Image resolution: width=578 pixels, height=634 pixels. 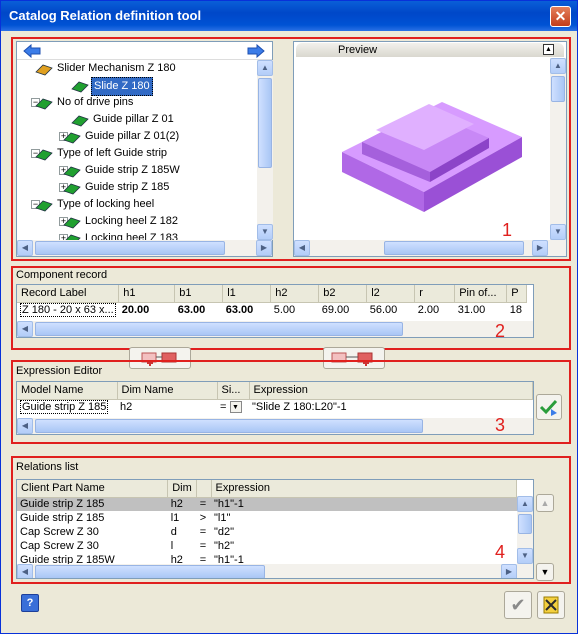 I want to click on record-cell: 2.00, so click(x=435, y=309).